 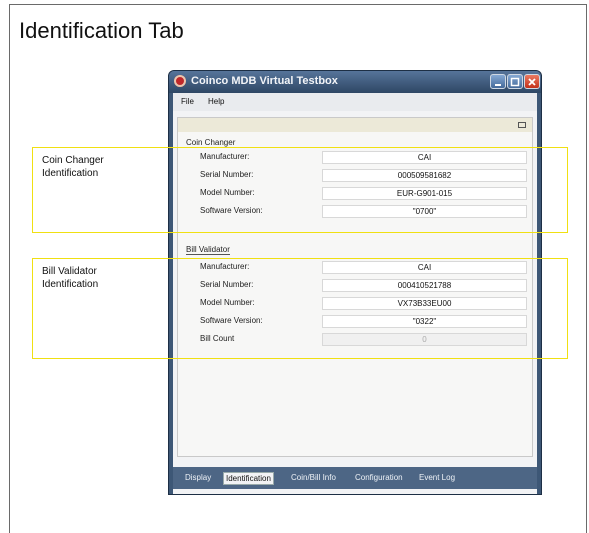 I want to click on close-button, so click(x=532, y=81).